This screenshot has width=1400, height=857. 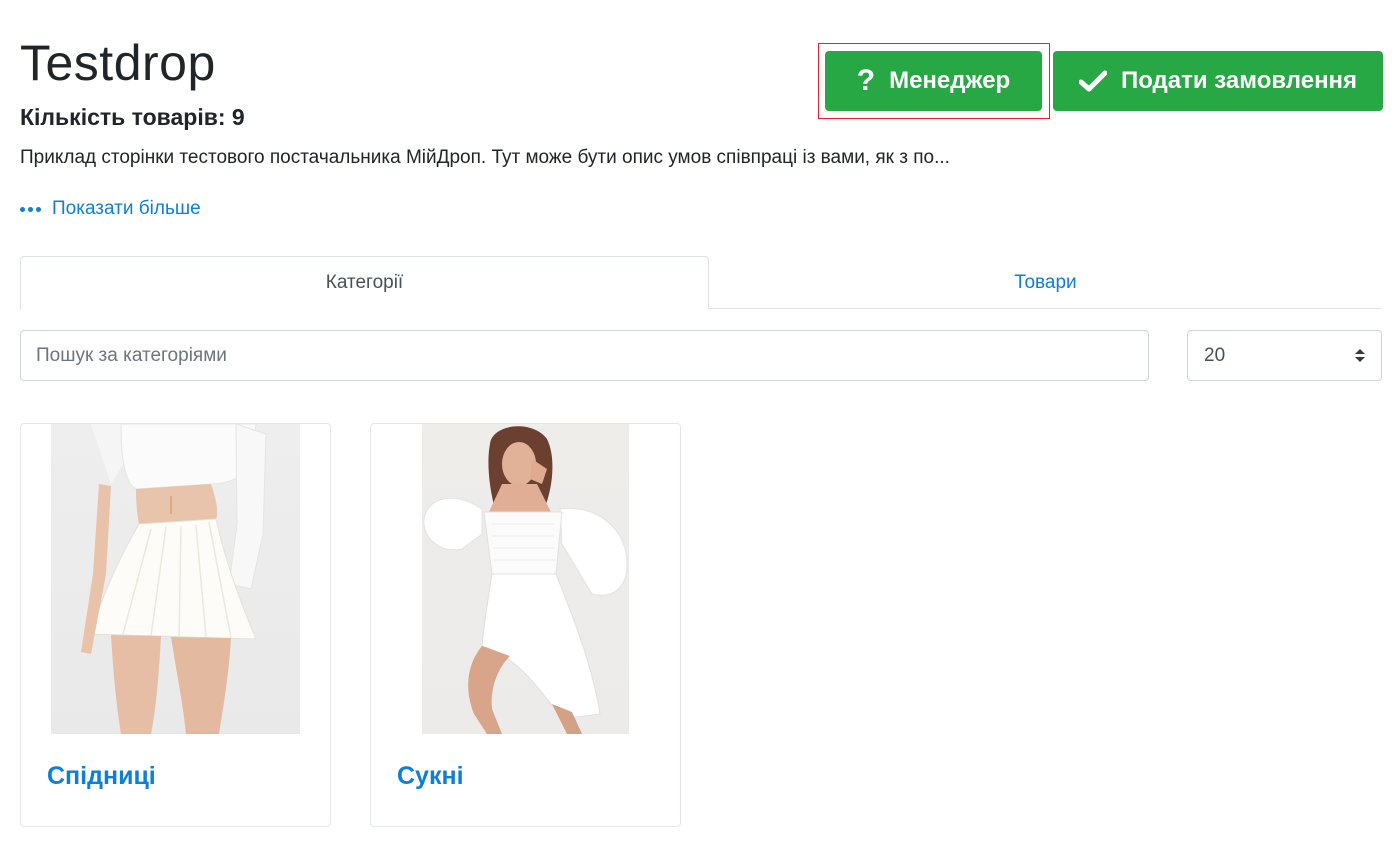 I want to click on product-count: Кількість товарів: 9, so click(x=132, y=117).